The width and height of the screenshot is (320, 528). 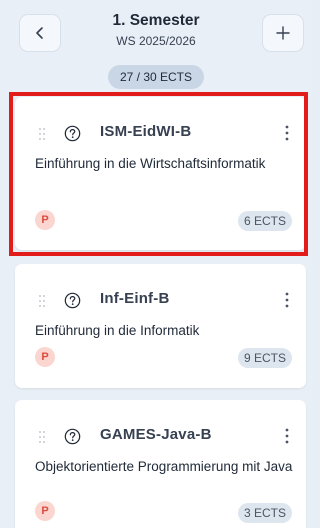 What do you see at coordinates (156, 20) in the screenshot?
I see `semester-title: 1. Semester` at bounding box center [156, 20].